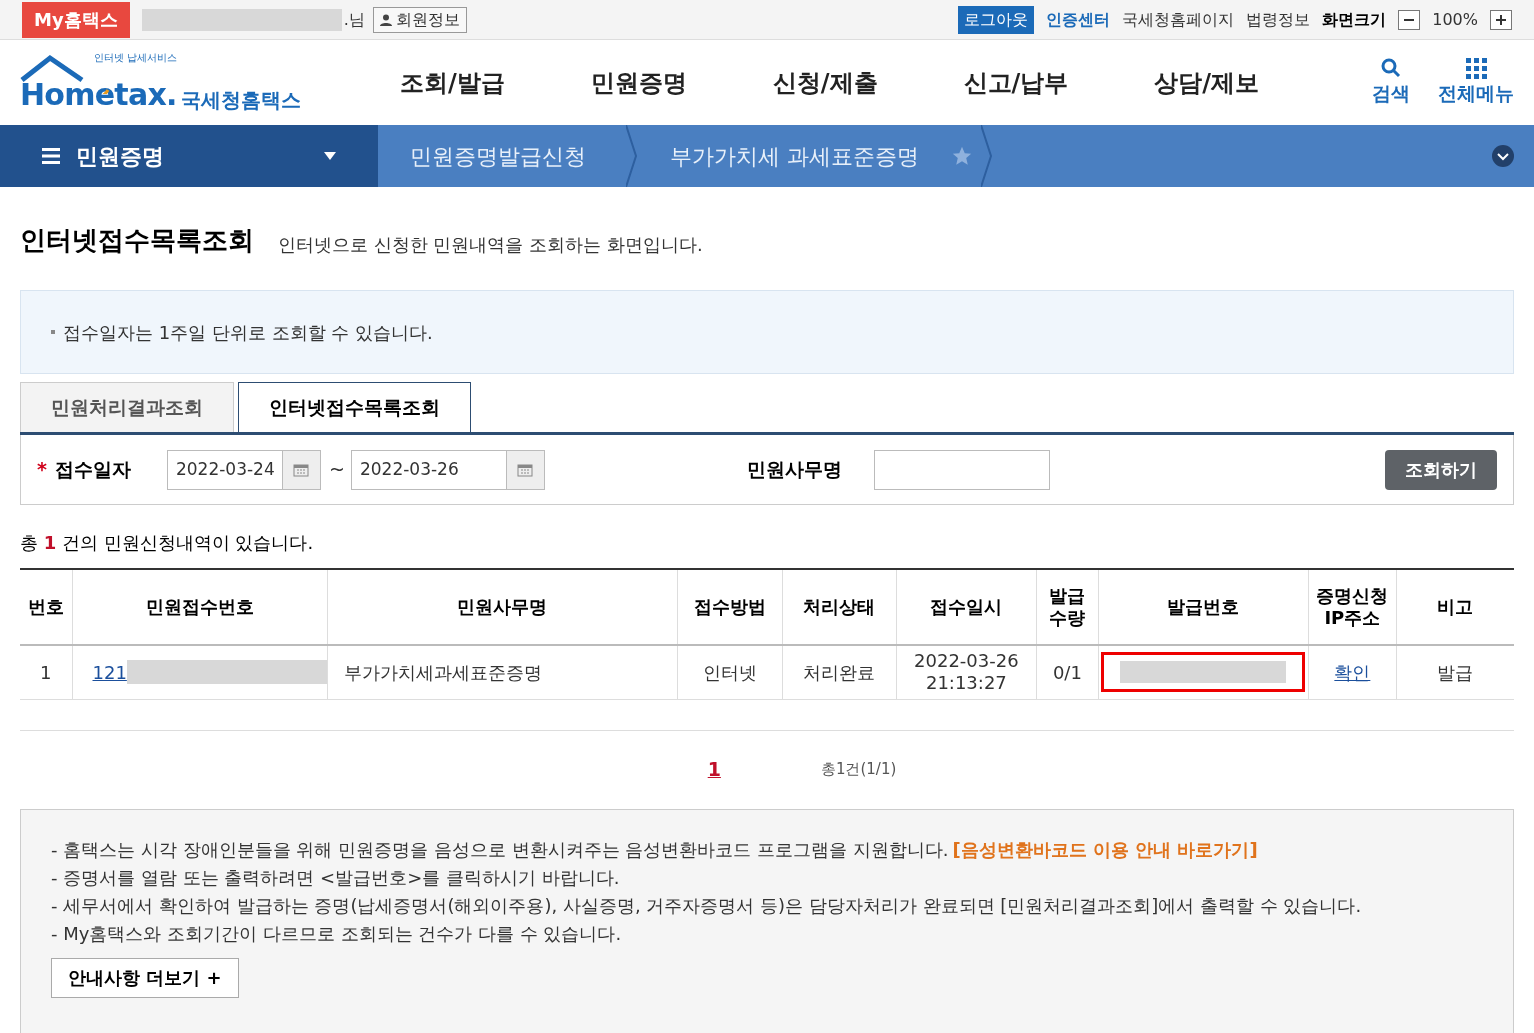 This screenshot has width=1534, height=1033. What do you see at coordinates (336, 934) in the screenshot?
I see `notice-text: - My홈택스와 조회기간이 다르므로 조회되는 건수가 다를 수 있습니다.` at bounding box center [336, 934].